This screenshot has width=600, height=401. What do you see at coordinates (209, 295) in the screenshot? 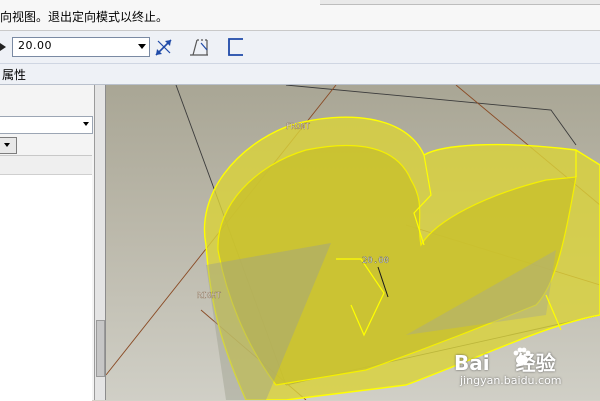
I see `datum-label-right: RIGHT` at bounding box center [209, 295].